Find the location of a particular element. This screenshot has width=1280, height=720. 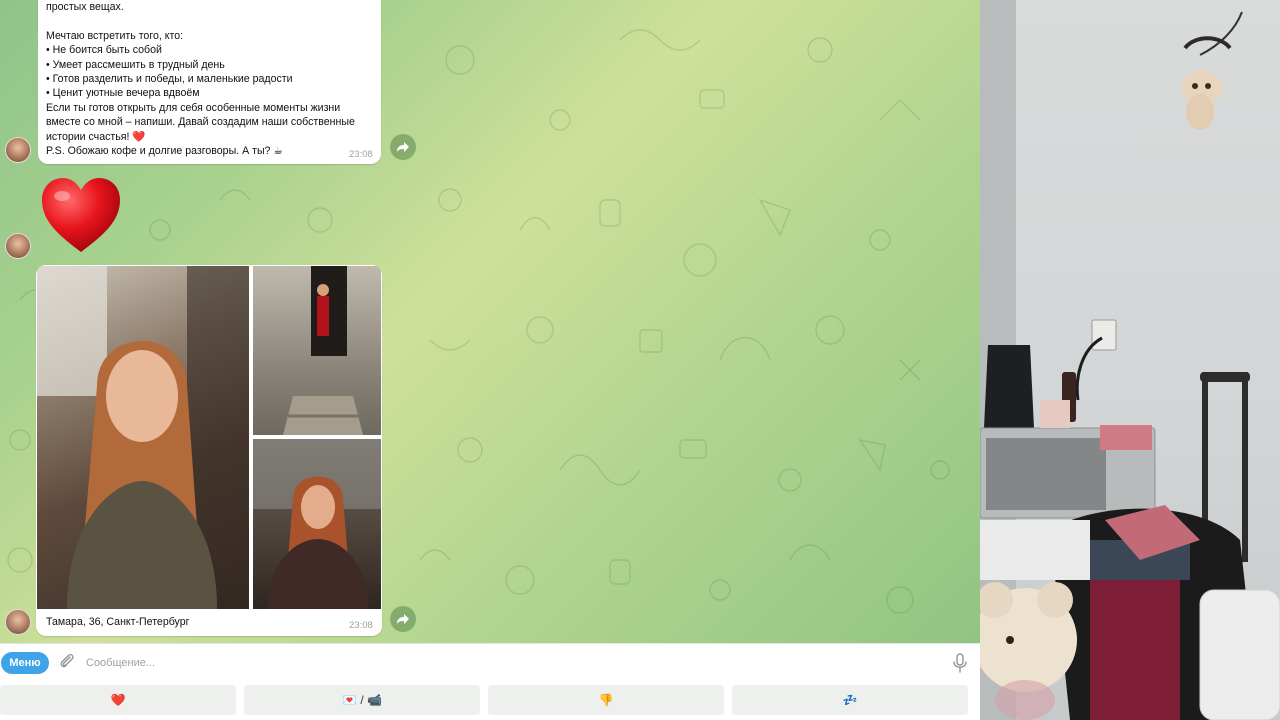

keyboard-button-dislike: 👎 is located at coordinates (606, 700).